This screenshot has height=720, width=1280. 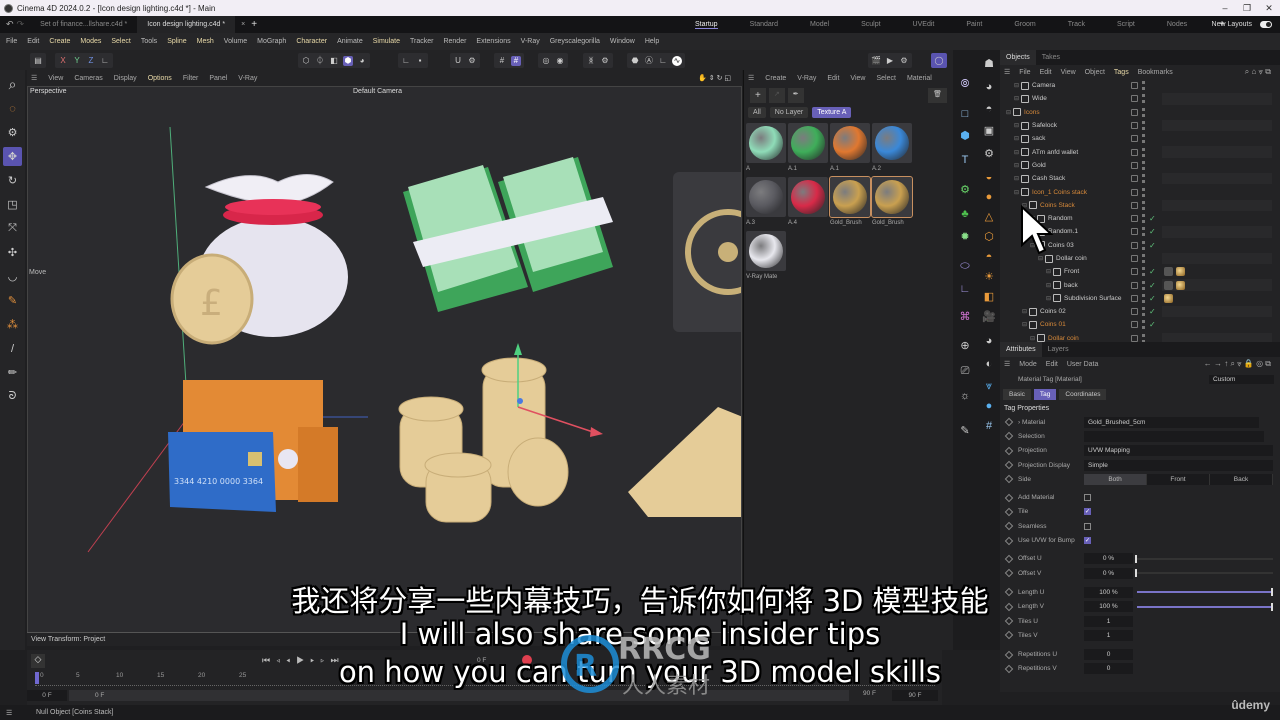 I want to click on layer-no-layer: No Layer, so click(x=789, y=112).